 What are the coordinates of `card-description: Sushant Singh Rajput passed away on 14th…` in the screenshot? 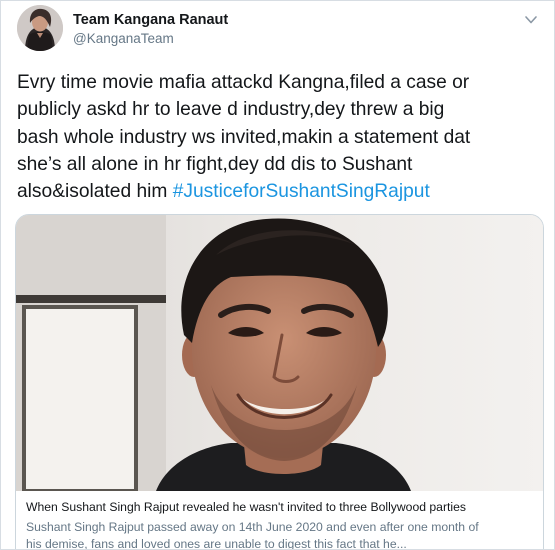 It's located at (283, 534).